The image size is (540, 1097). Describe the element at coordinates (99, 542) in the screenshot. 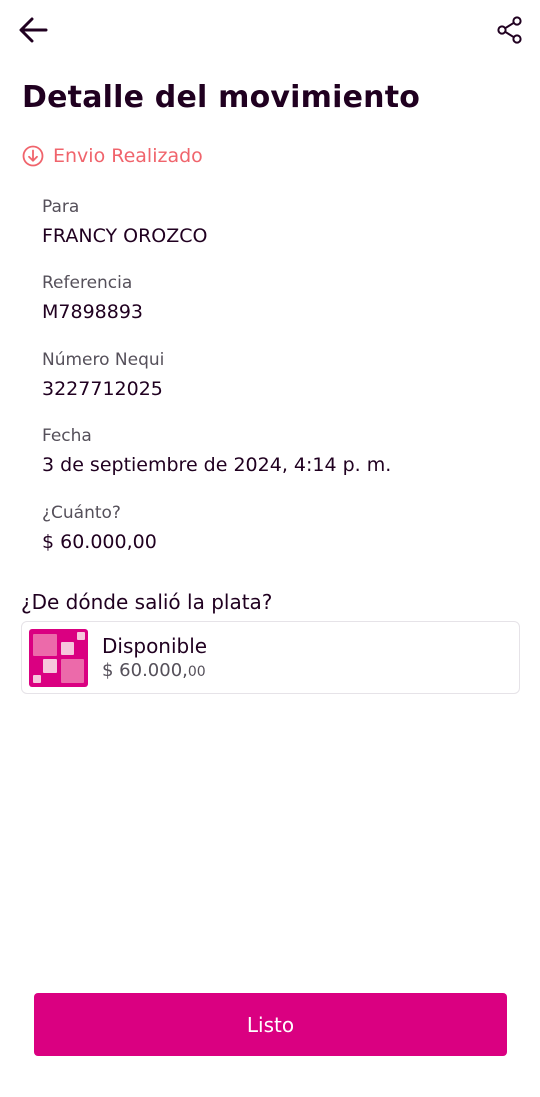

I see `field-value: $ 60.000,00` at that location.